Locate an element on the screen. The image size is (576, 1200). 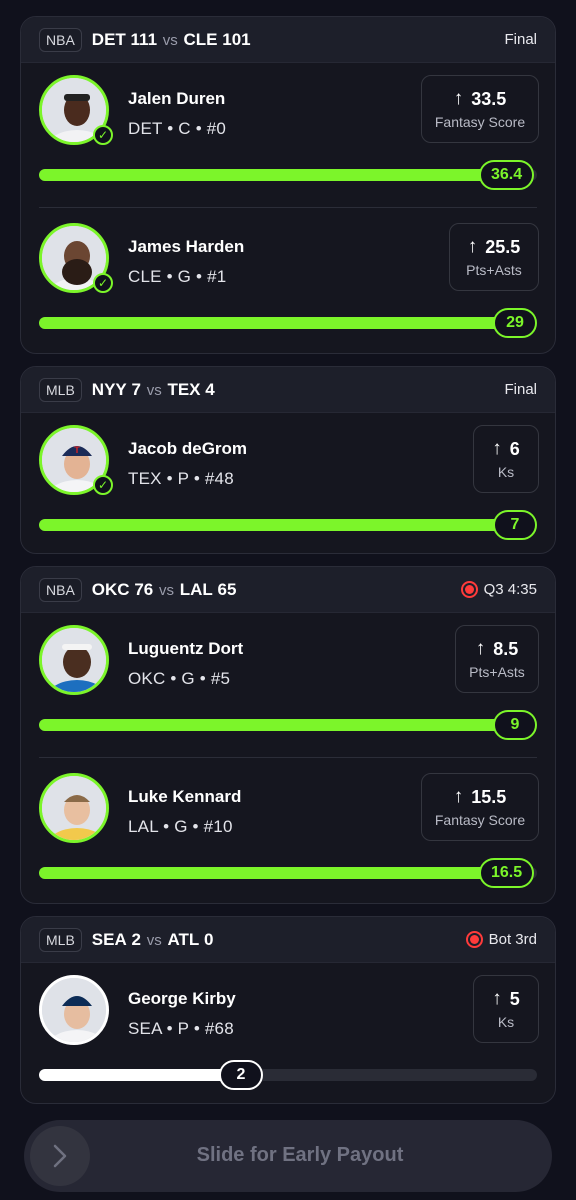
player-row: George Kirby SEA • P • #68 ↑ 5 Ks 2 is located at coordinates (288, 1033).